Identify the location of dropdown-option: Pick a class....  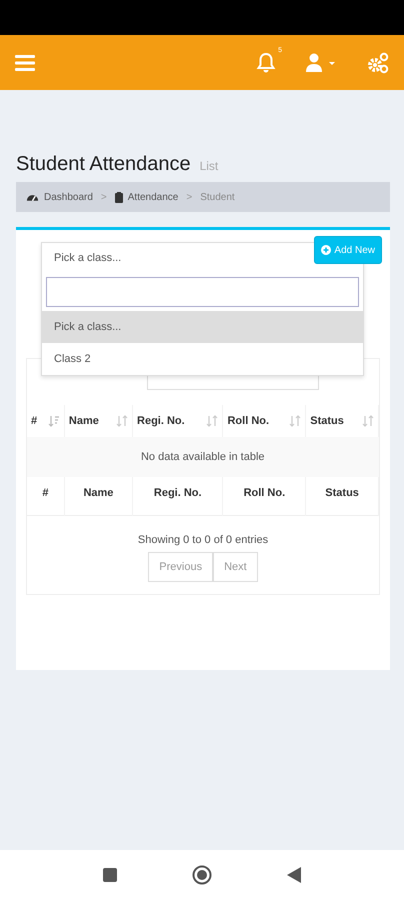
(202, 327).